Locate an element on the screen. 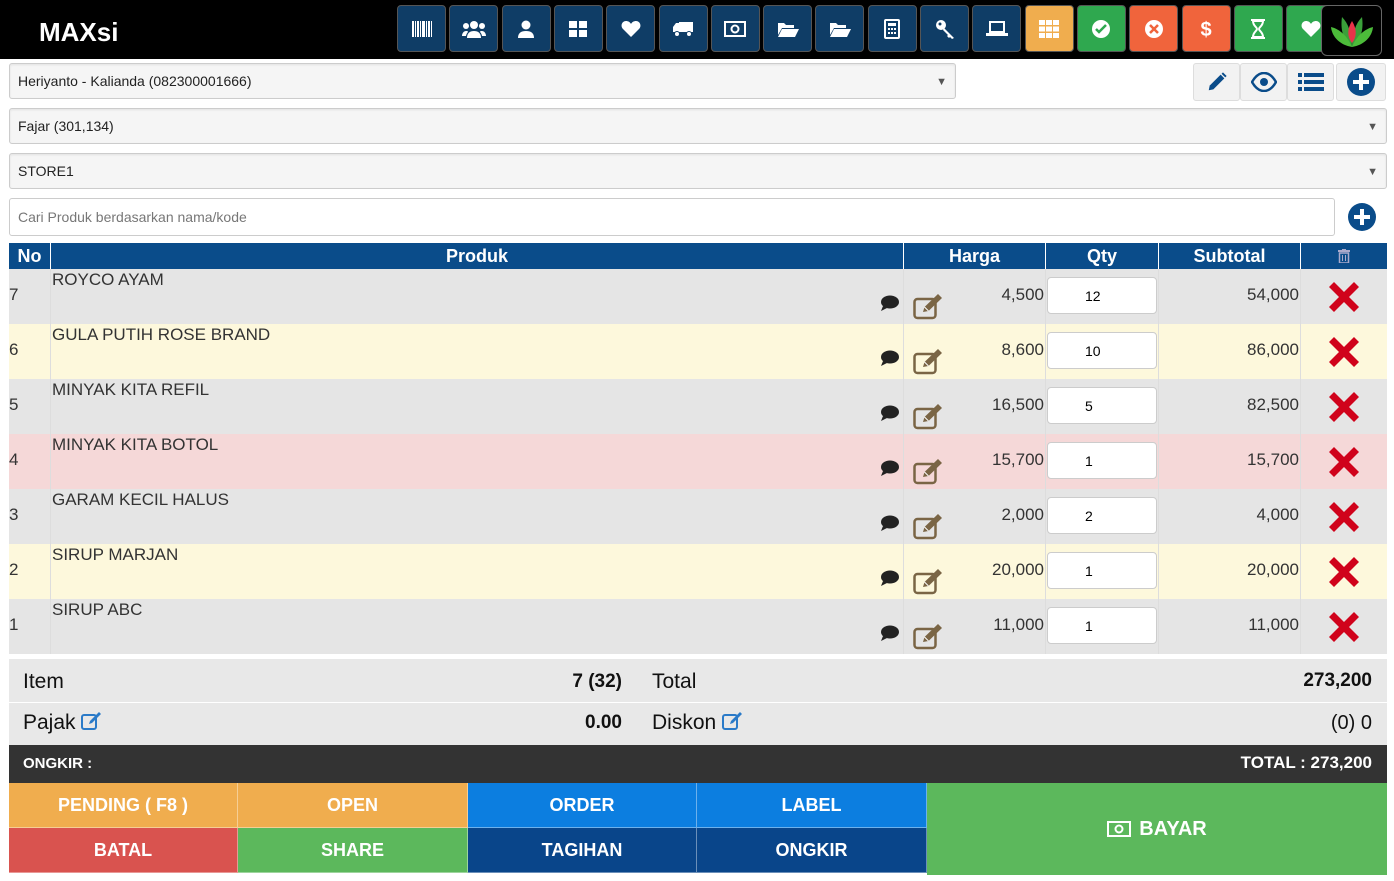 This screenshot has width=1394, height=881. view-customer-button is located at coordinates (1263, 82).